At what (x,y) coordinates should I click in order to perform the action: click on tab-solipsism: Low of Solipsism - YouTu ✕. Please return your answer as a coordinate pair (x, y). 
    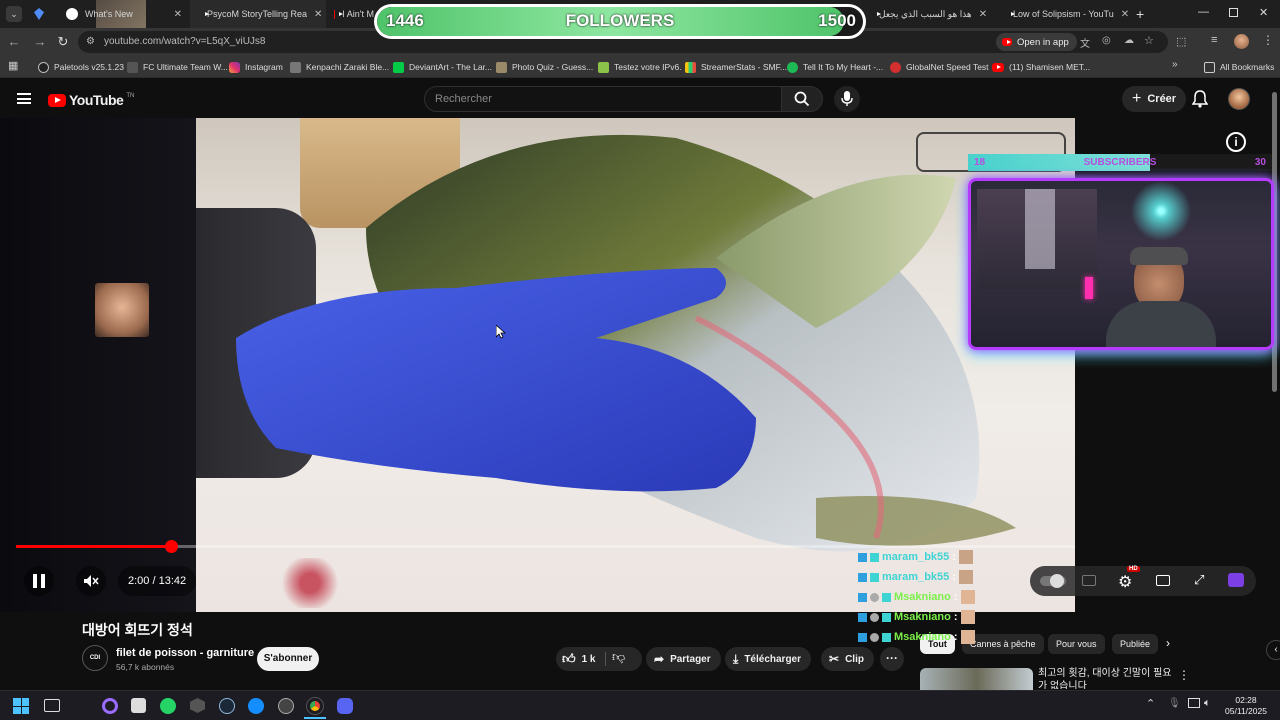
    Looking at the image, I should click on (1064, 14).